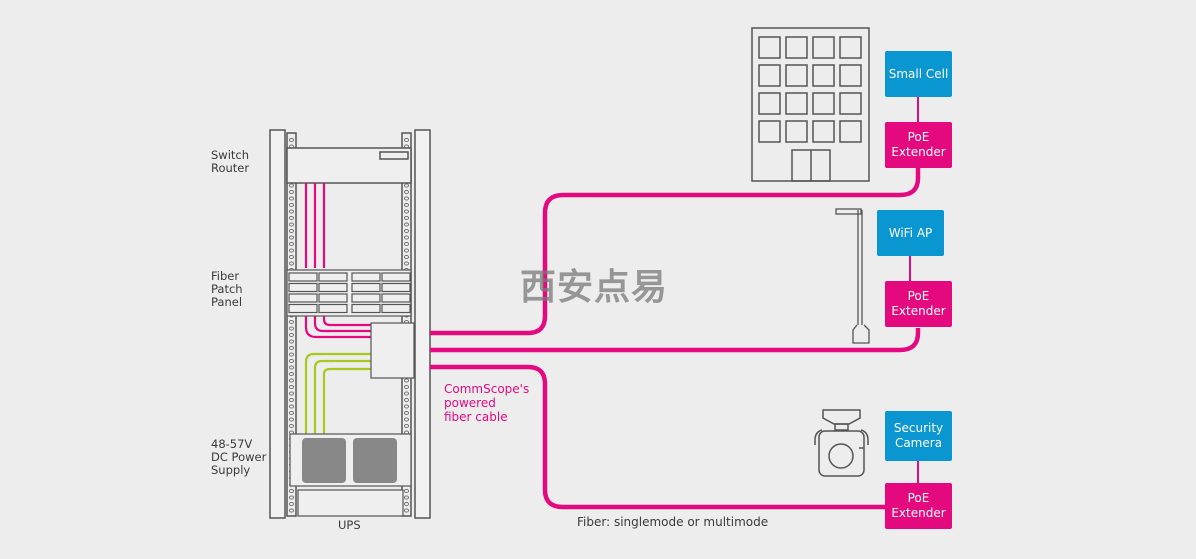 The image size is (1196, 559). Describe the element at coordinates (231, 470) in the screenshot. I see `label-line: Supply` at that location.